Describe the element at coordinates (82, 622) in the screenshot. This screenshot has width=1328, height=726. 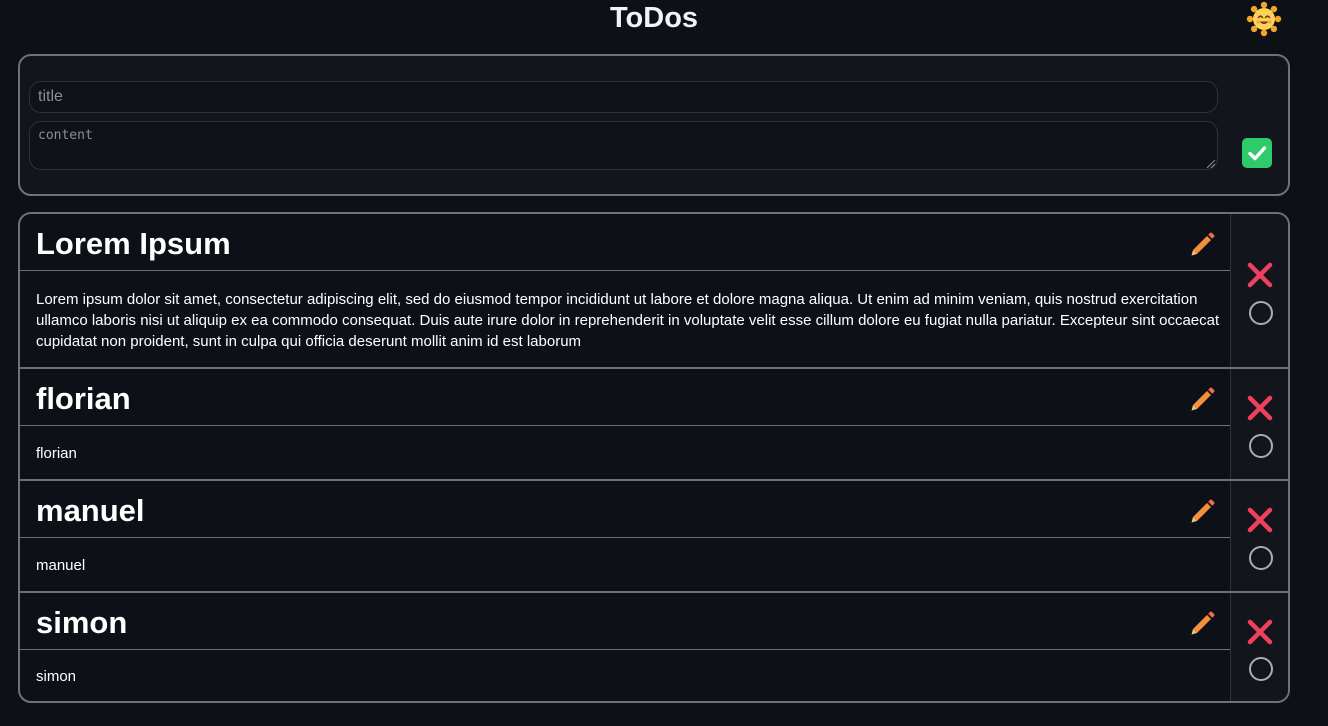
I see `todo-title: simon` at that location.